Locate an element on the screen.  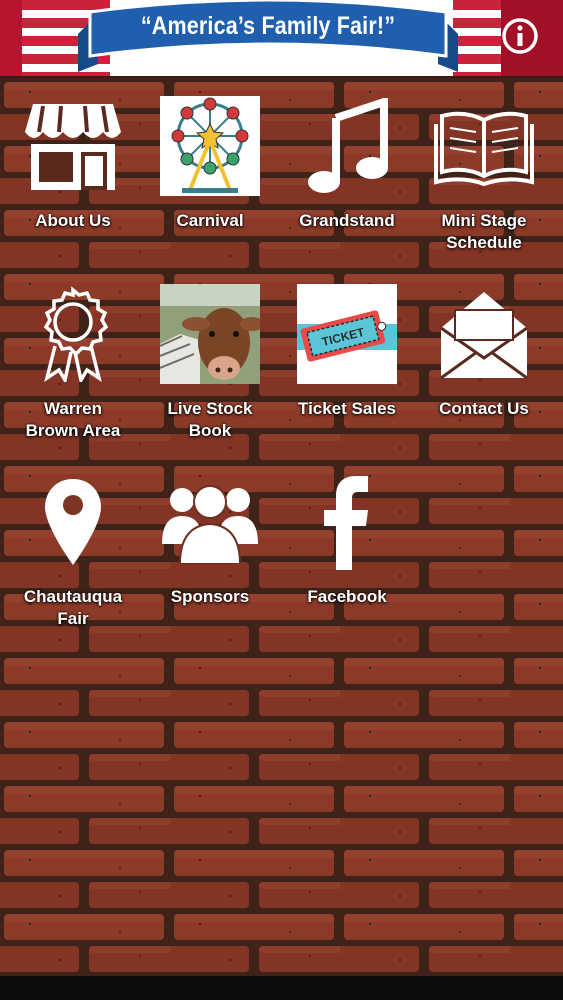
tile-warren-brown-area: Warren Brown Area is located at coordinates (73, 353).